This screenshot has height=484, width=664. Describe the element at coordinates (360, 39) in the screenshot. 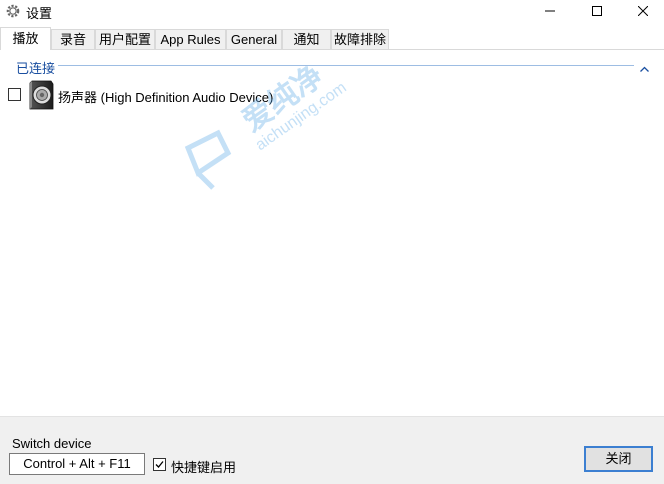

I see `tab-troubleshooting: 故障排除` at that location.